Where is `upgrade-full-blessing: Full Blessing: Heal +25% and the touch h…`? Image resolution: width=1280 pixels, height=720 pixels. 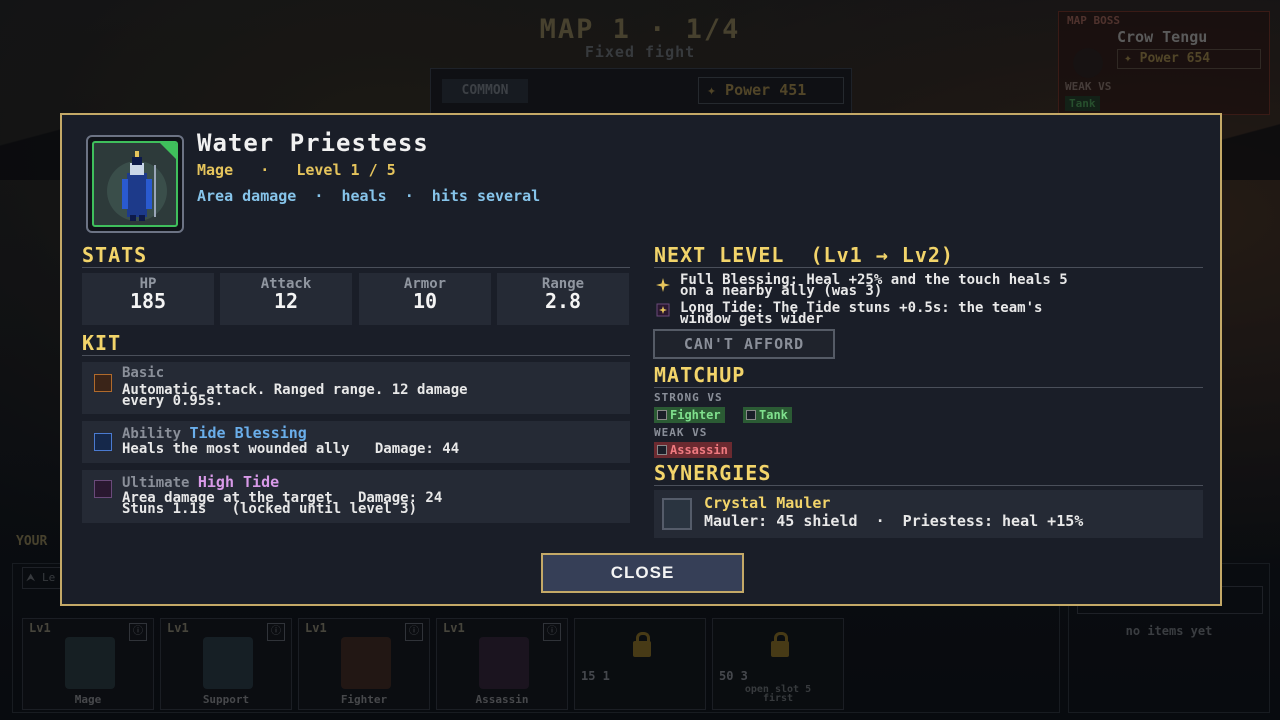
upgrade-full-blessing: Full Blessing: Heal +25% and the touch h… is located at coordinates (874, 285).